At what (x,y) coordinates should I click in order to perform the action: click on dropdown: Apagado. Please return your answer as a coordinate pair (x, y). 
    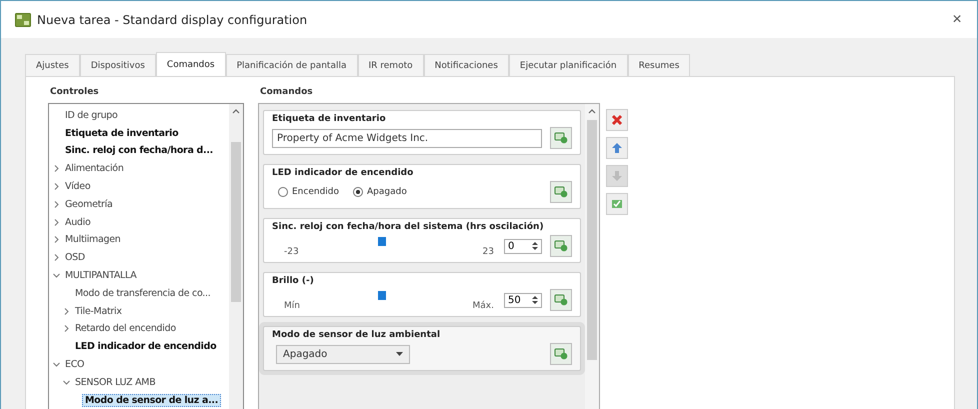
    Looking at the image, I should click on (343, 354).